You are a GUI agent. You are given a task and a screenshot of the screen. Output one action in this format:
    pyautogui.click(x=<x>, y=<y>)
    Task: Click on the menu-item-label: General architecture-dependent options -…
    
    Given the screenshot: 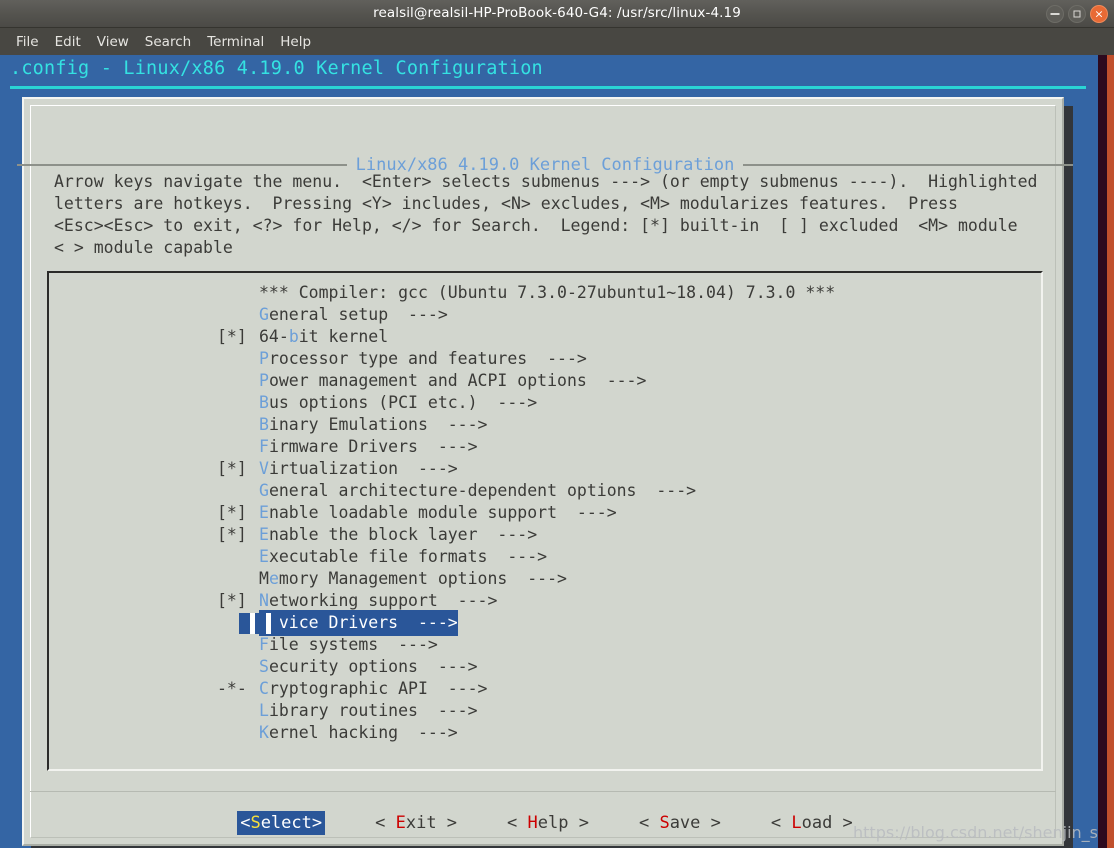 What is the action you would take?
    pyautogui.click(x=477, y=491)
    